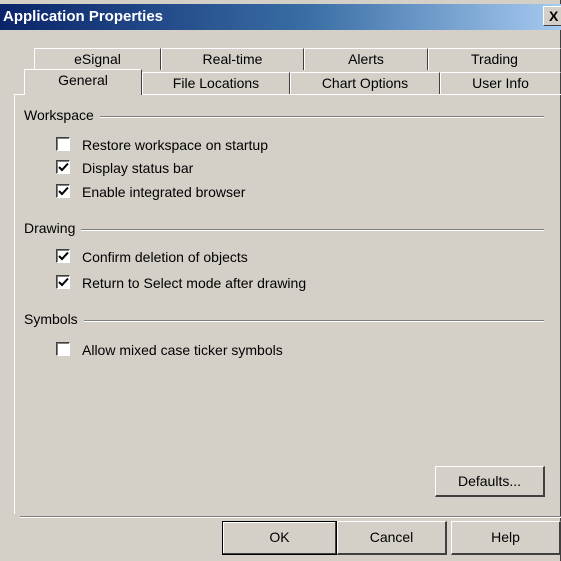 This screenshot has height=561, width=561. Describe the element at coordinates (366, 59) in the screenshot. I see `tab-alerts: Alerts` at that location.